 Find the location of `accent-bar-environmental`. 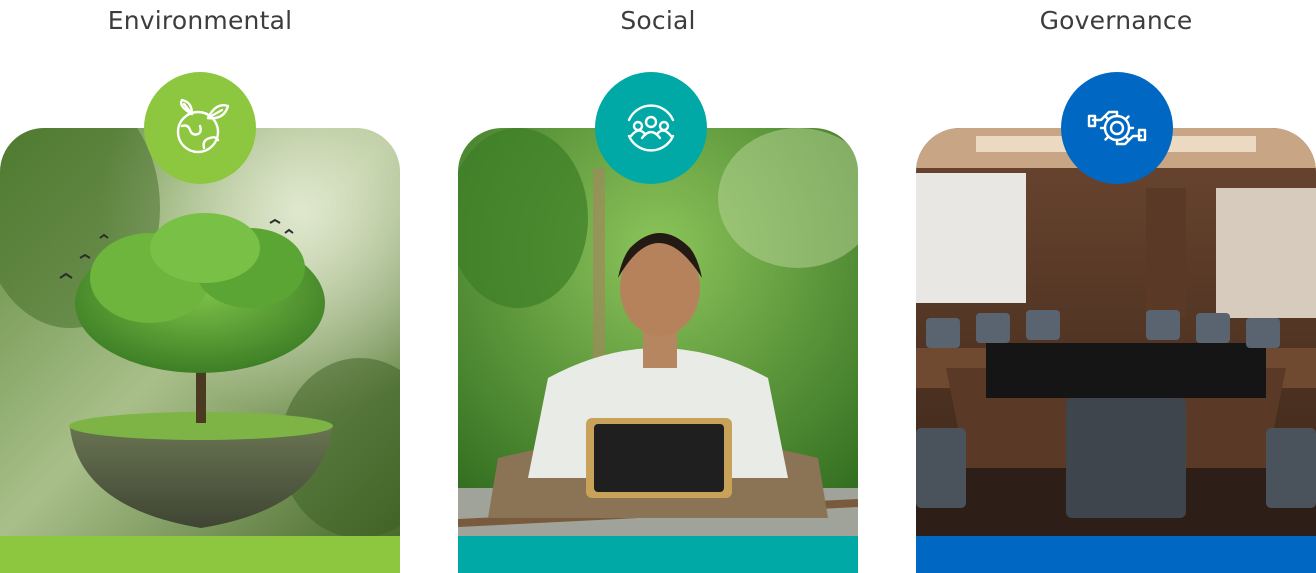

accent-bar-environmental is located at coordinates (200, 554).